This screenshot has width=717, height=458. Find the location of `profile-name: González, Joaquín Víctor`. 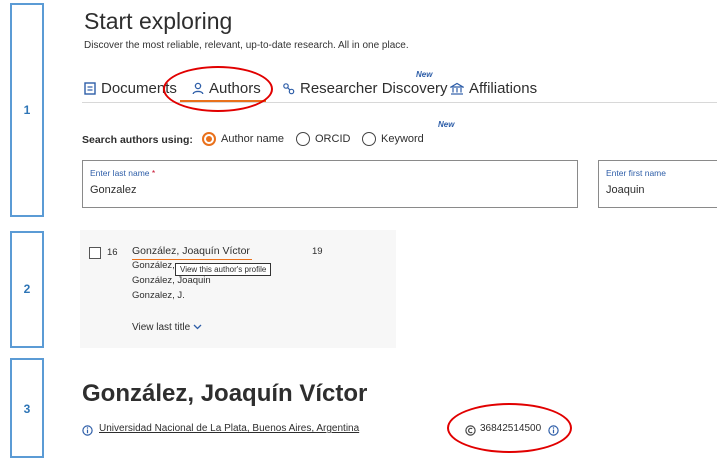

profile-name: González, Joaquín Víctor is located at coordinates (225, 393).